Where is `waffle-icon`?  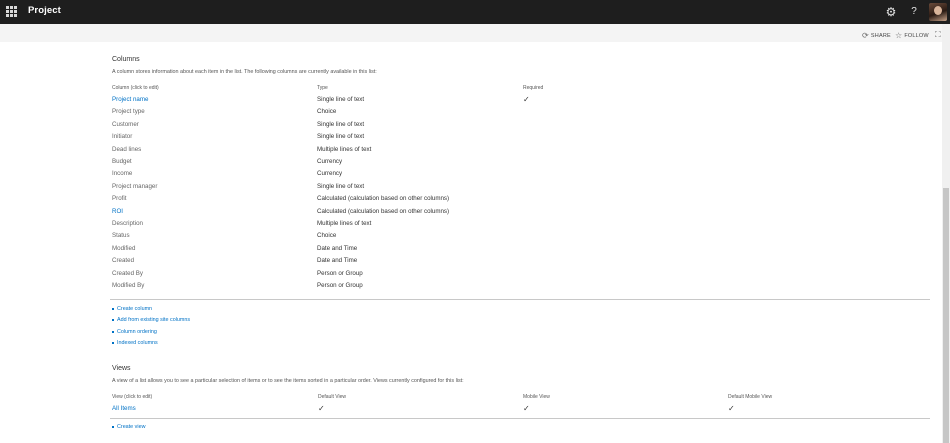
waffle-icon is located at coordinates (11, 11).